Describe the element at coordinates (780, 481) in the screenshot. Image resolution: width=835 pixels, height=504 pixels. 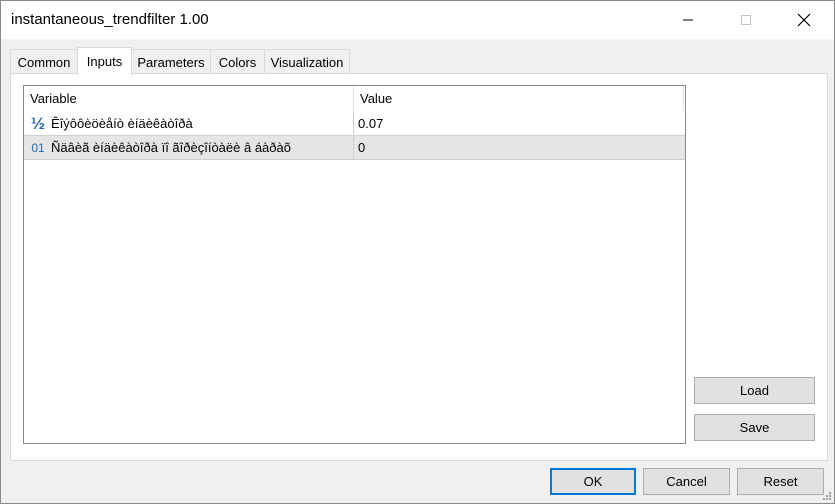
I see `reset-button: Reset` at that location.